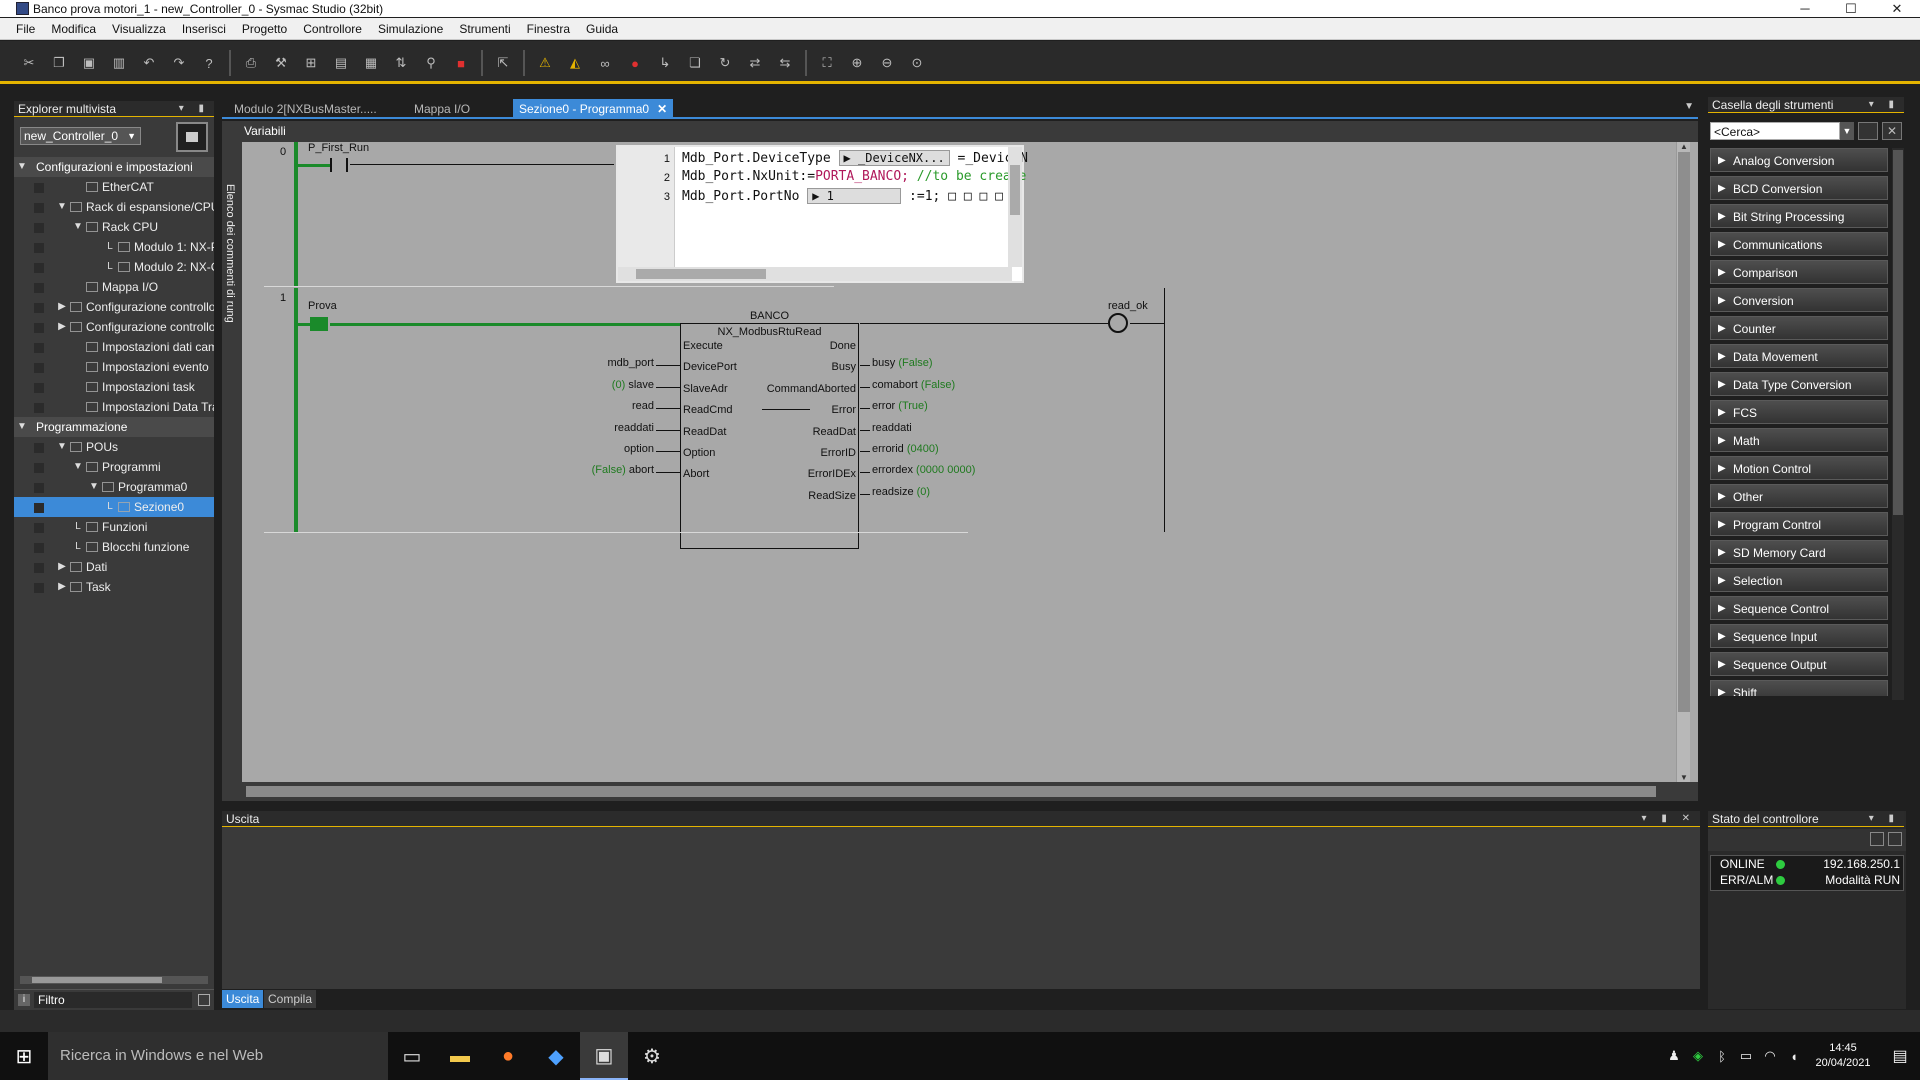 This screenshot has height=1080, width=1920. I want to click on toolbox-vscroll-thumb, so click(1898, 332).